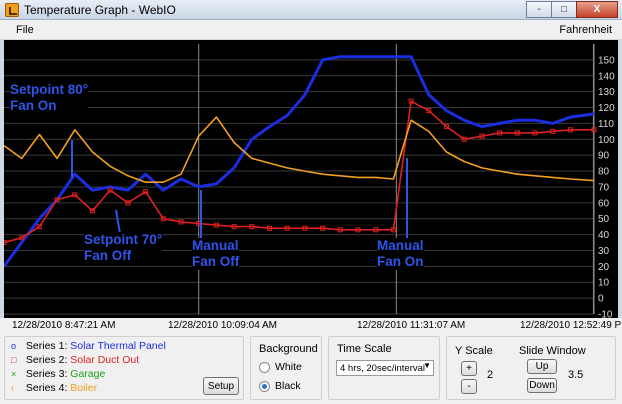 The height and width of the screenshot is (404, 622). I want to click on annotation-manual-off: Manual Fan Off, so click(216, 254).